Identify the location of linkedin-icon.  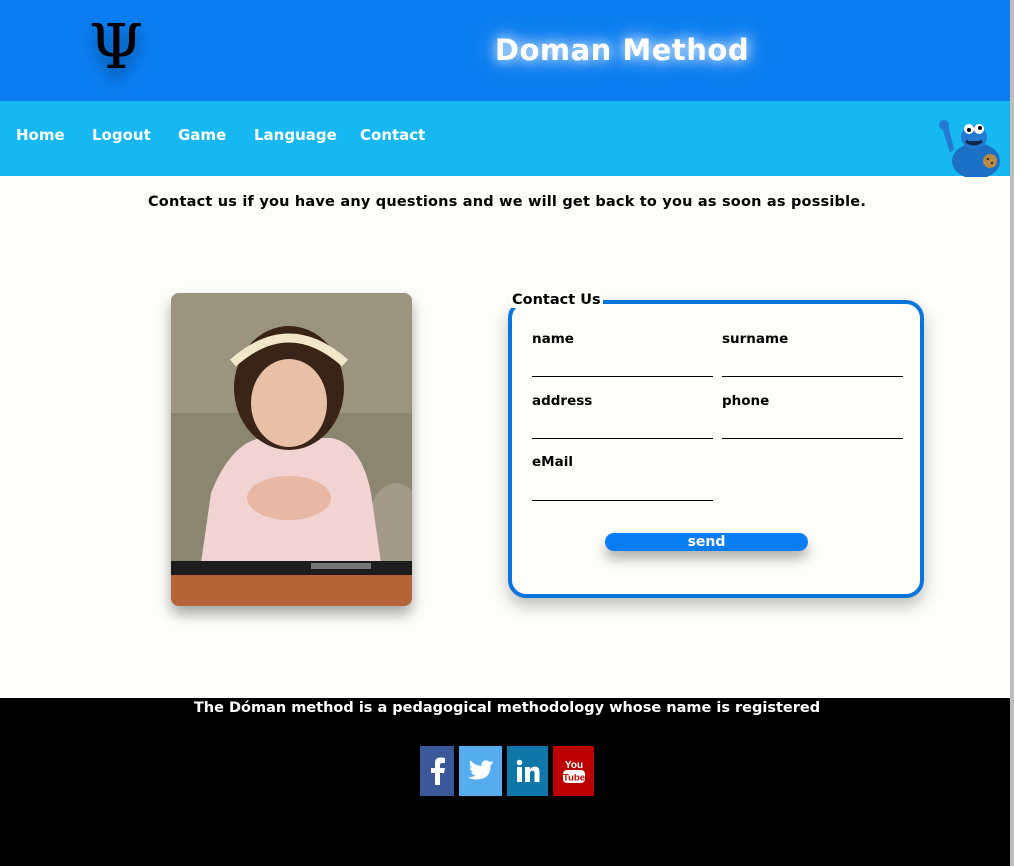
(527, 771).